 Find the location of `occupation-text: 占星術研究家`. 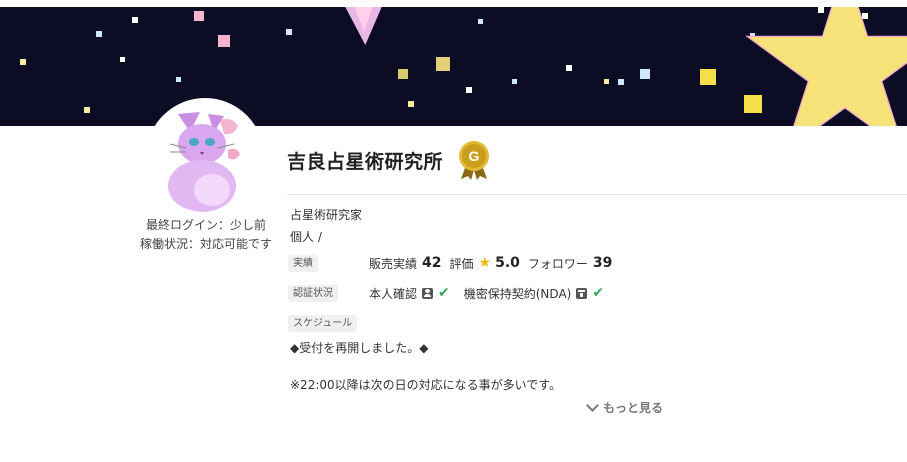

occupation-text: 占星術研究家 is located at coordinates (326, 215).